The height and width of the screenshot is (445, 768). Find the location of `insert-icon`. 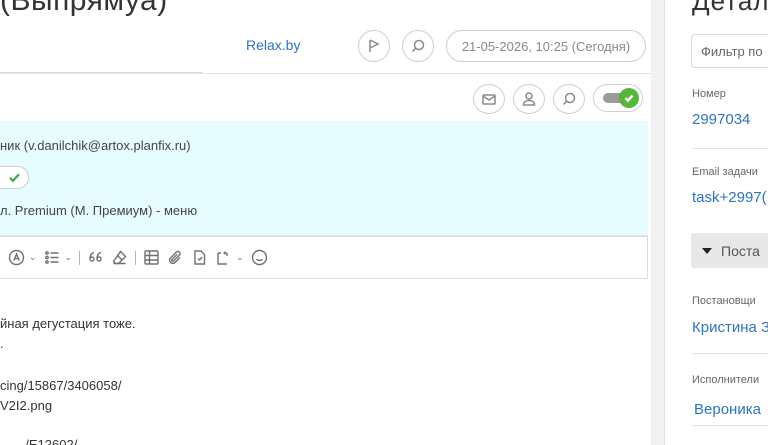

insert-icon is located at coordinates (222, 258).